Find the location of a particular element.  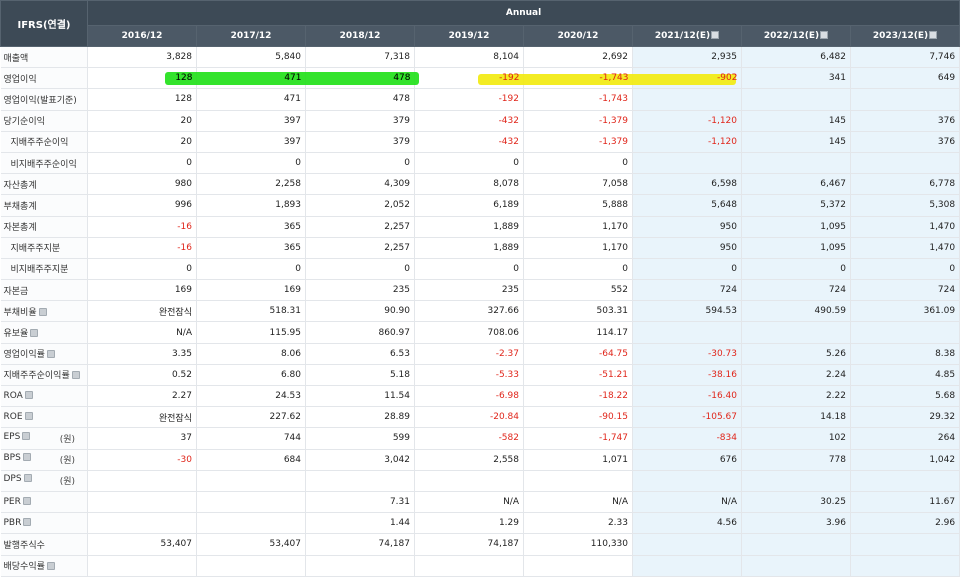

row-label: 자산총계 is located at coordinates (44, 184).